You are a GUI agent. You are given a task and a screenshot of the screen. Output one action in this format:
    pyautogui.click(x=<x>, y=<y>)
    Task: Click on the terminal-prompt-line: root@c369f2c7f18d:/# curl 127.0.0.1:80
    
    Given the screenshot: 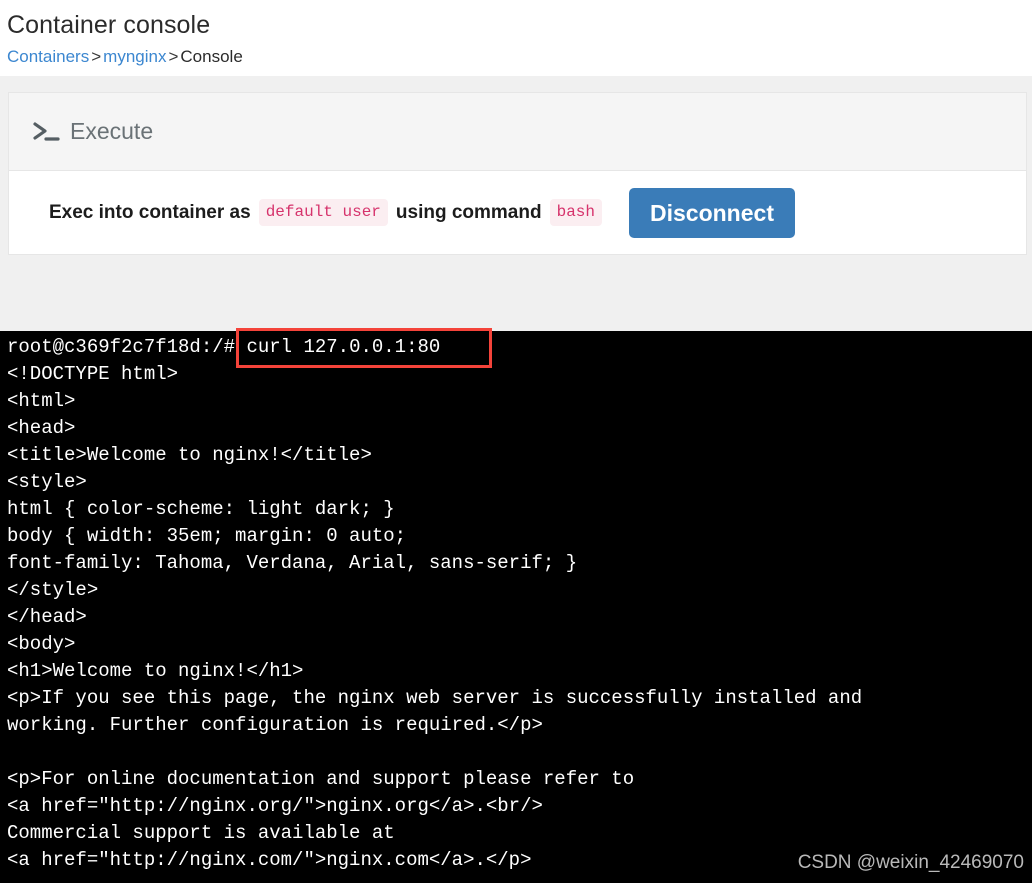 What is the action you would take?
    pyautogui.click(x=519, y=347)
    